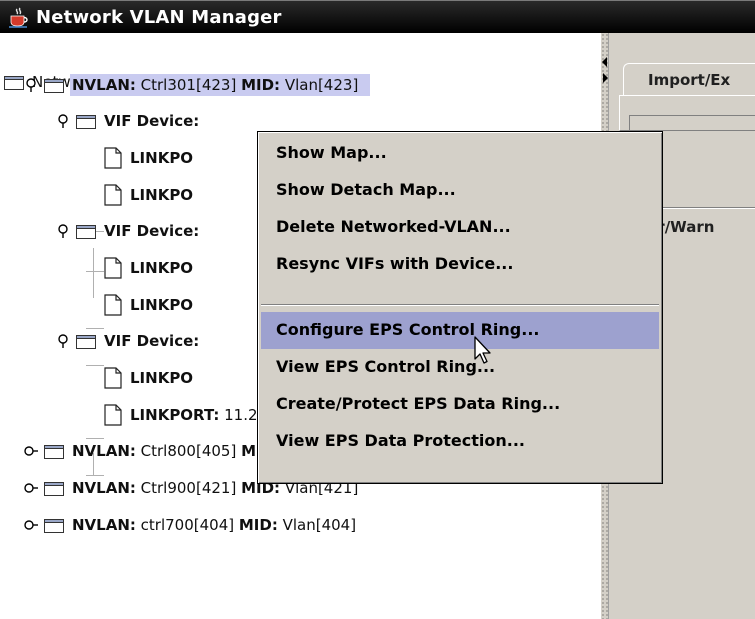 Image resolution: width=755 pixels, height=619 pixels. I want to click on tree-row-label: NVLAN: ctrl700[404] MID: Vlan[404], so click(214, 525).